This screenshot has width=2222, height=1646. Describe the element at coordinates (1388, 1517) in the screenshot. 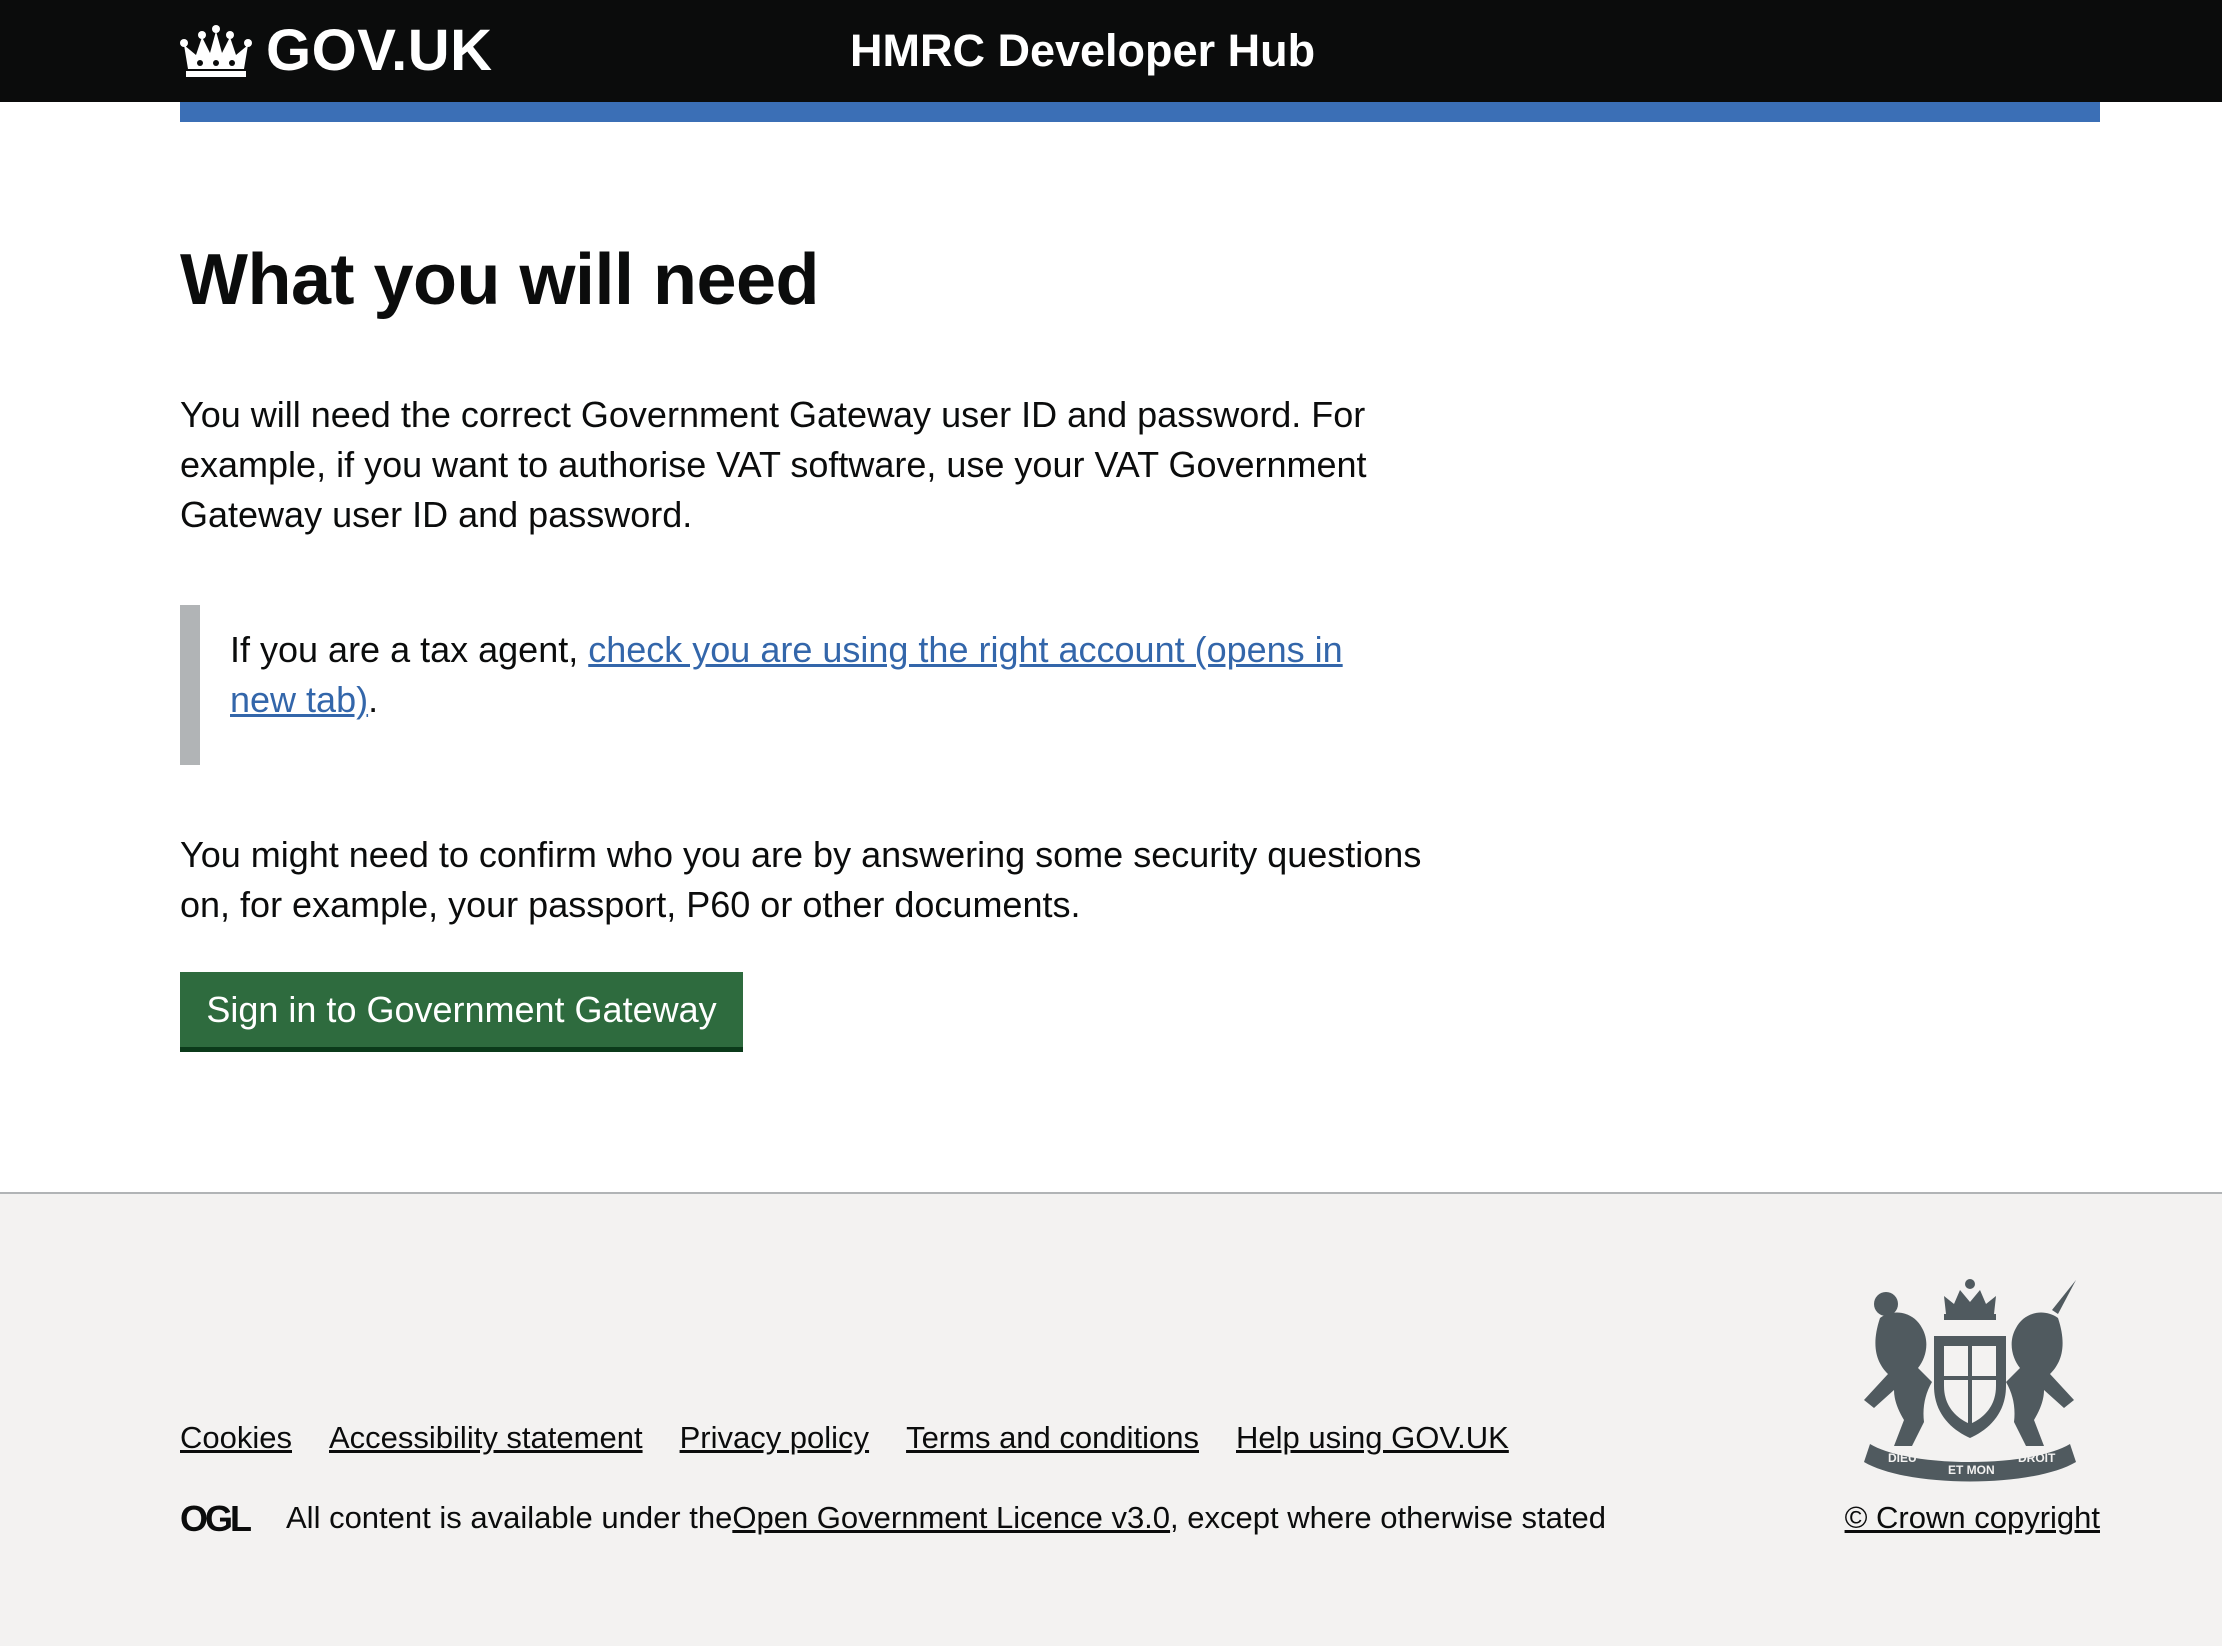

I see `licence-suffix: , except where otherwise stated` at that location.